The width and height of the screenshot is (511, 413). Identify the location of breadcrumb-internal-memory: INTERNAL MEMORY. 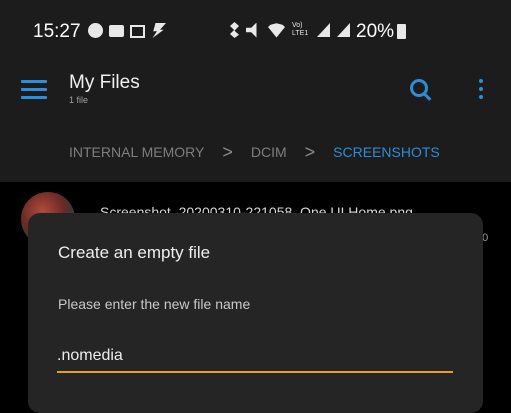
(136, 152).